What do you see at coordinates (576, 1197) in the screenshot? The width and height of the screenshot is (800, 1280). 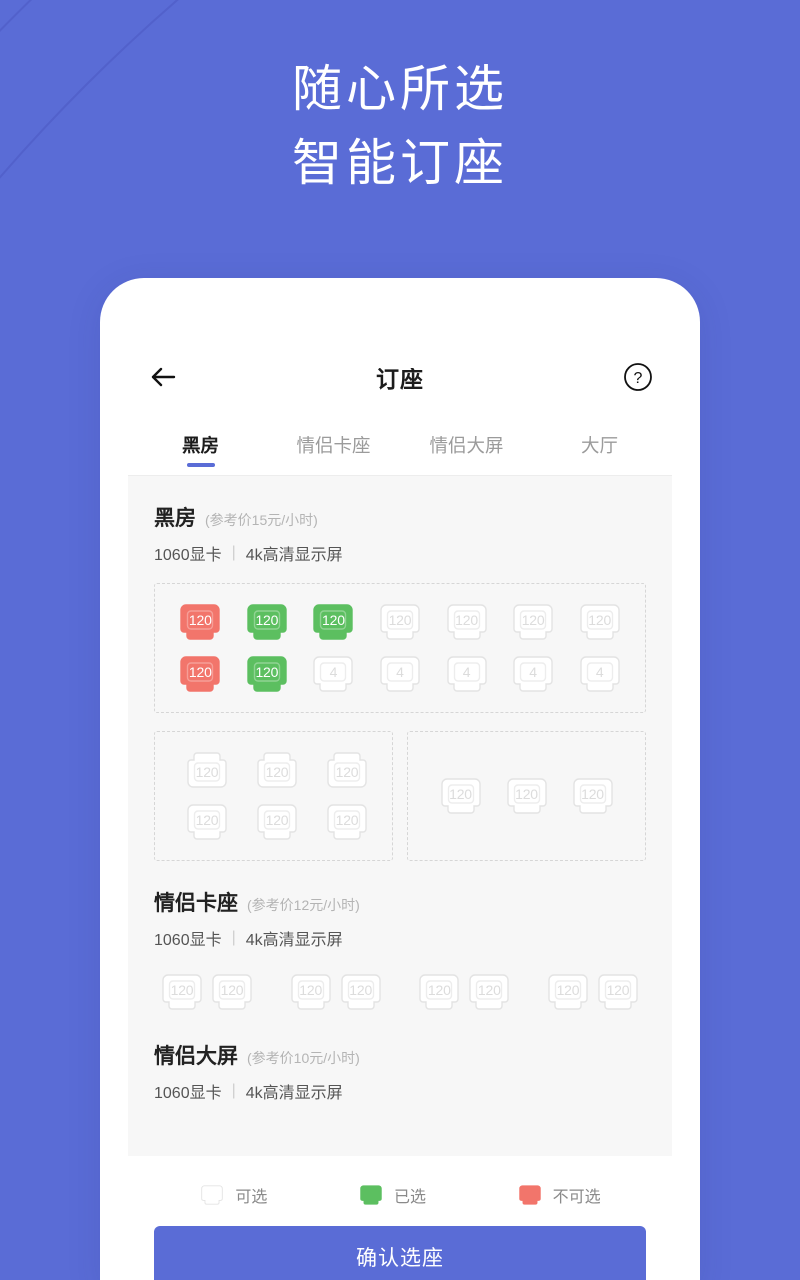 I see `legend-label: 不可选` at bounding box center [576, 1197].